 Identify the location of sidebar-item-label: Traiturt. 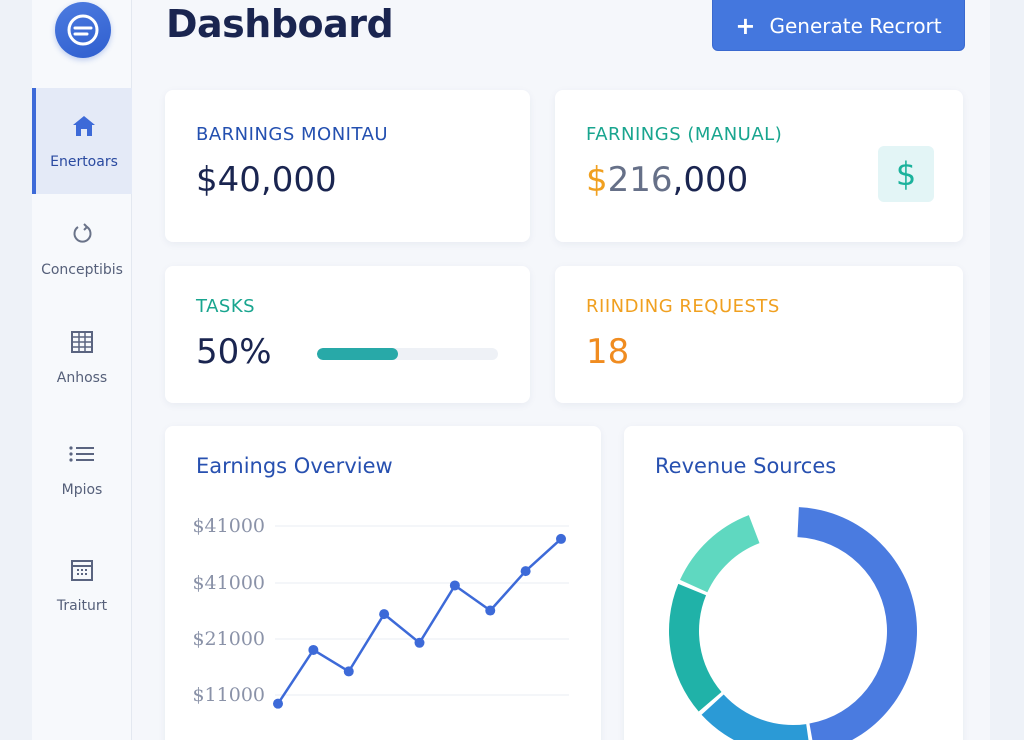
(82, 606).